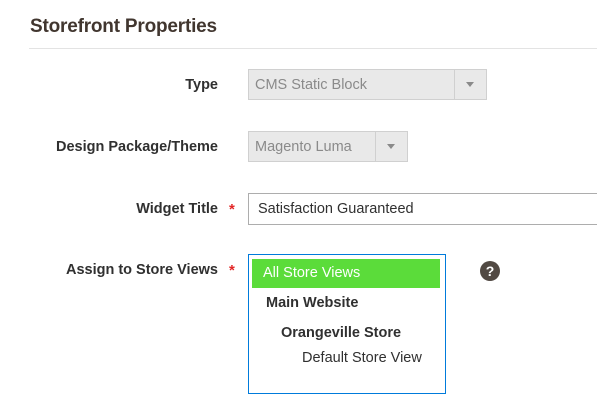 The height and width of the screenshot is (394, 597). What do you see at coordinates (367, 84) in the screenshot?
I see `type-select: CMS Static Block` at bounding box center [367, 84].